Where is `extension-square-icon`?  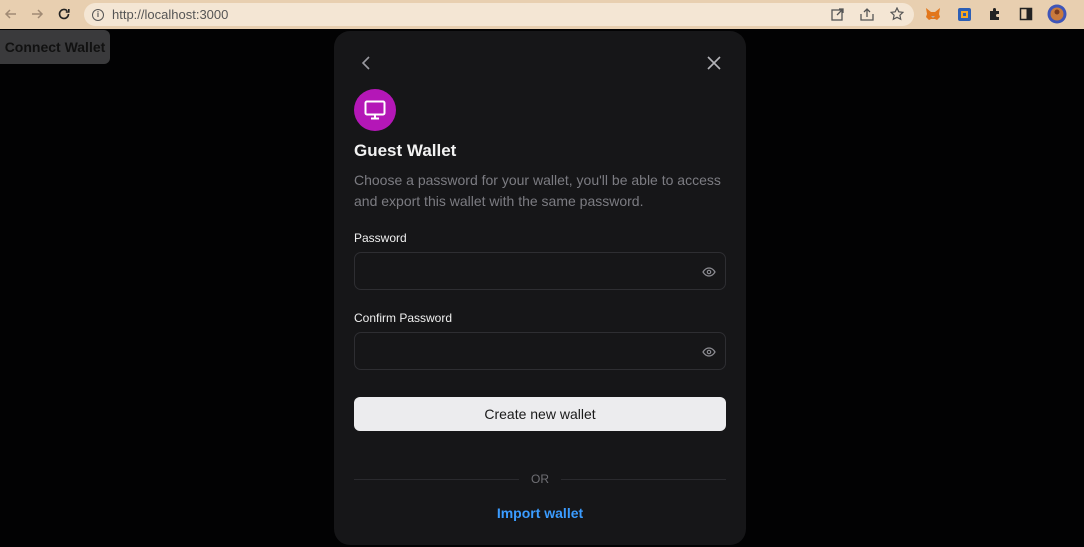 extension-square-icon is located at coordinates (964, 14).